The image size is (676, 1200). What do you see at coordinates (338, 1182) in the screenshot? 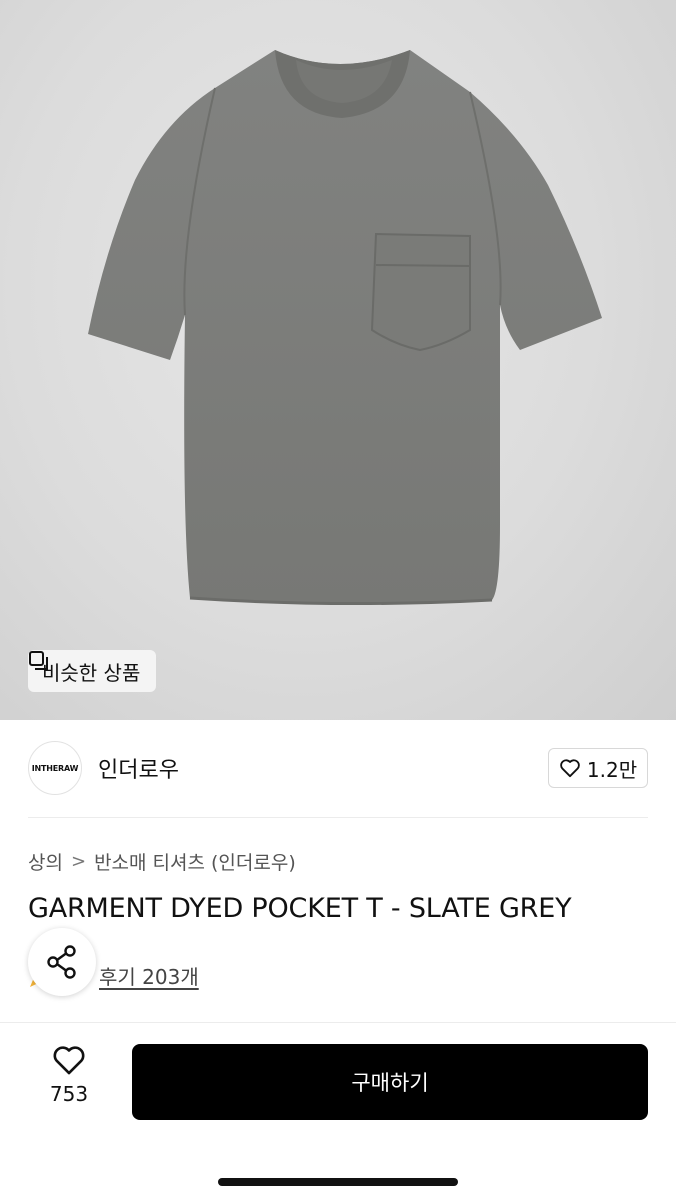
I see `home-indicator` at bounding box center [338, 1182].